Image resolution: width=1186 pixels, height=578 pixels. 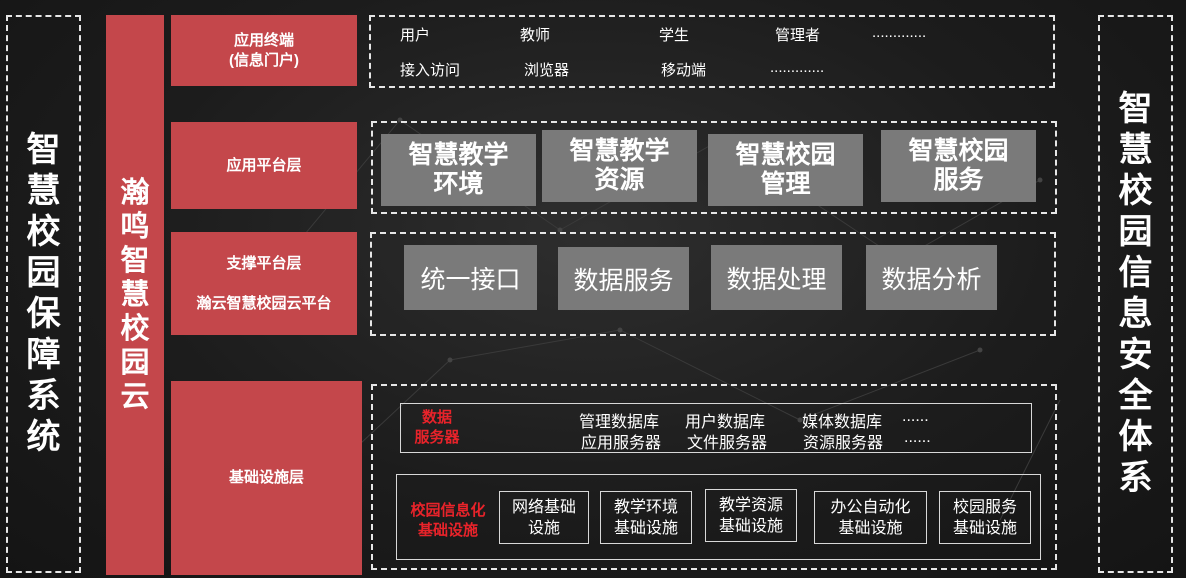 What do you see at coordinates (547, 70) in the screenshot?
I see `terminal-browser: 浏览器` at bounding box center [547, 70].